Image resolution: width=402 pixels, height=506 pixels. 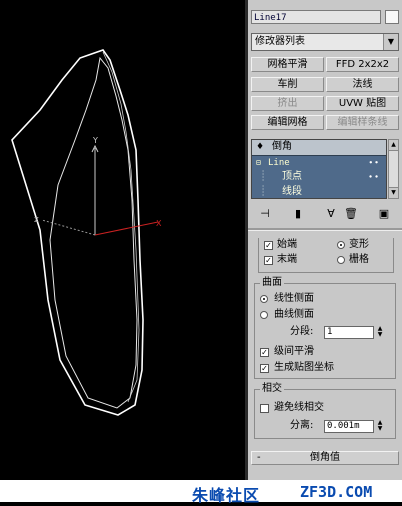 I want to click on stack-item-label: 顶点, so click(x=292, y=176).